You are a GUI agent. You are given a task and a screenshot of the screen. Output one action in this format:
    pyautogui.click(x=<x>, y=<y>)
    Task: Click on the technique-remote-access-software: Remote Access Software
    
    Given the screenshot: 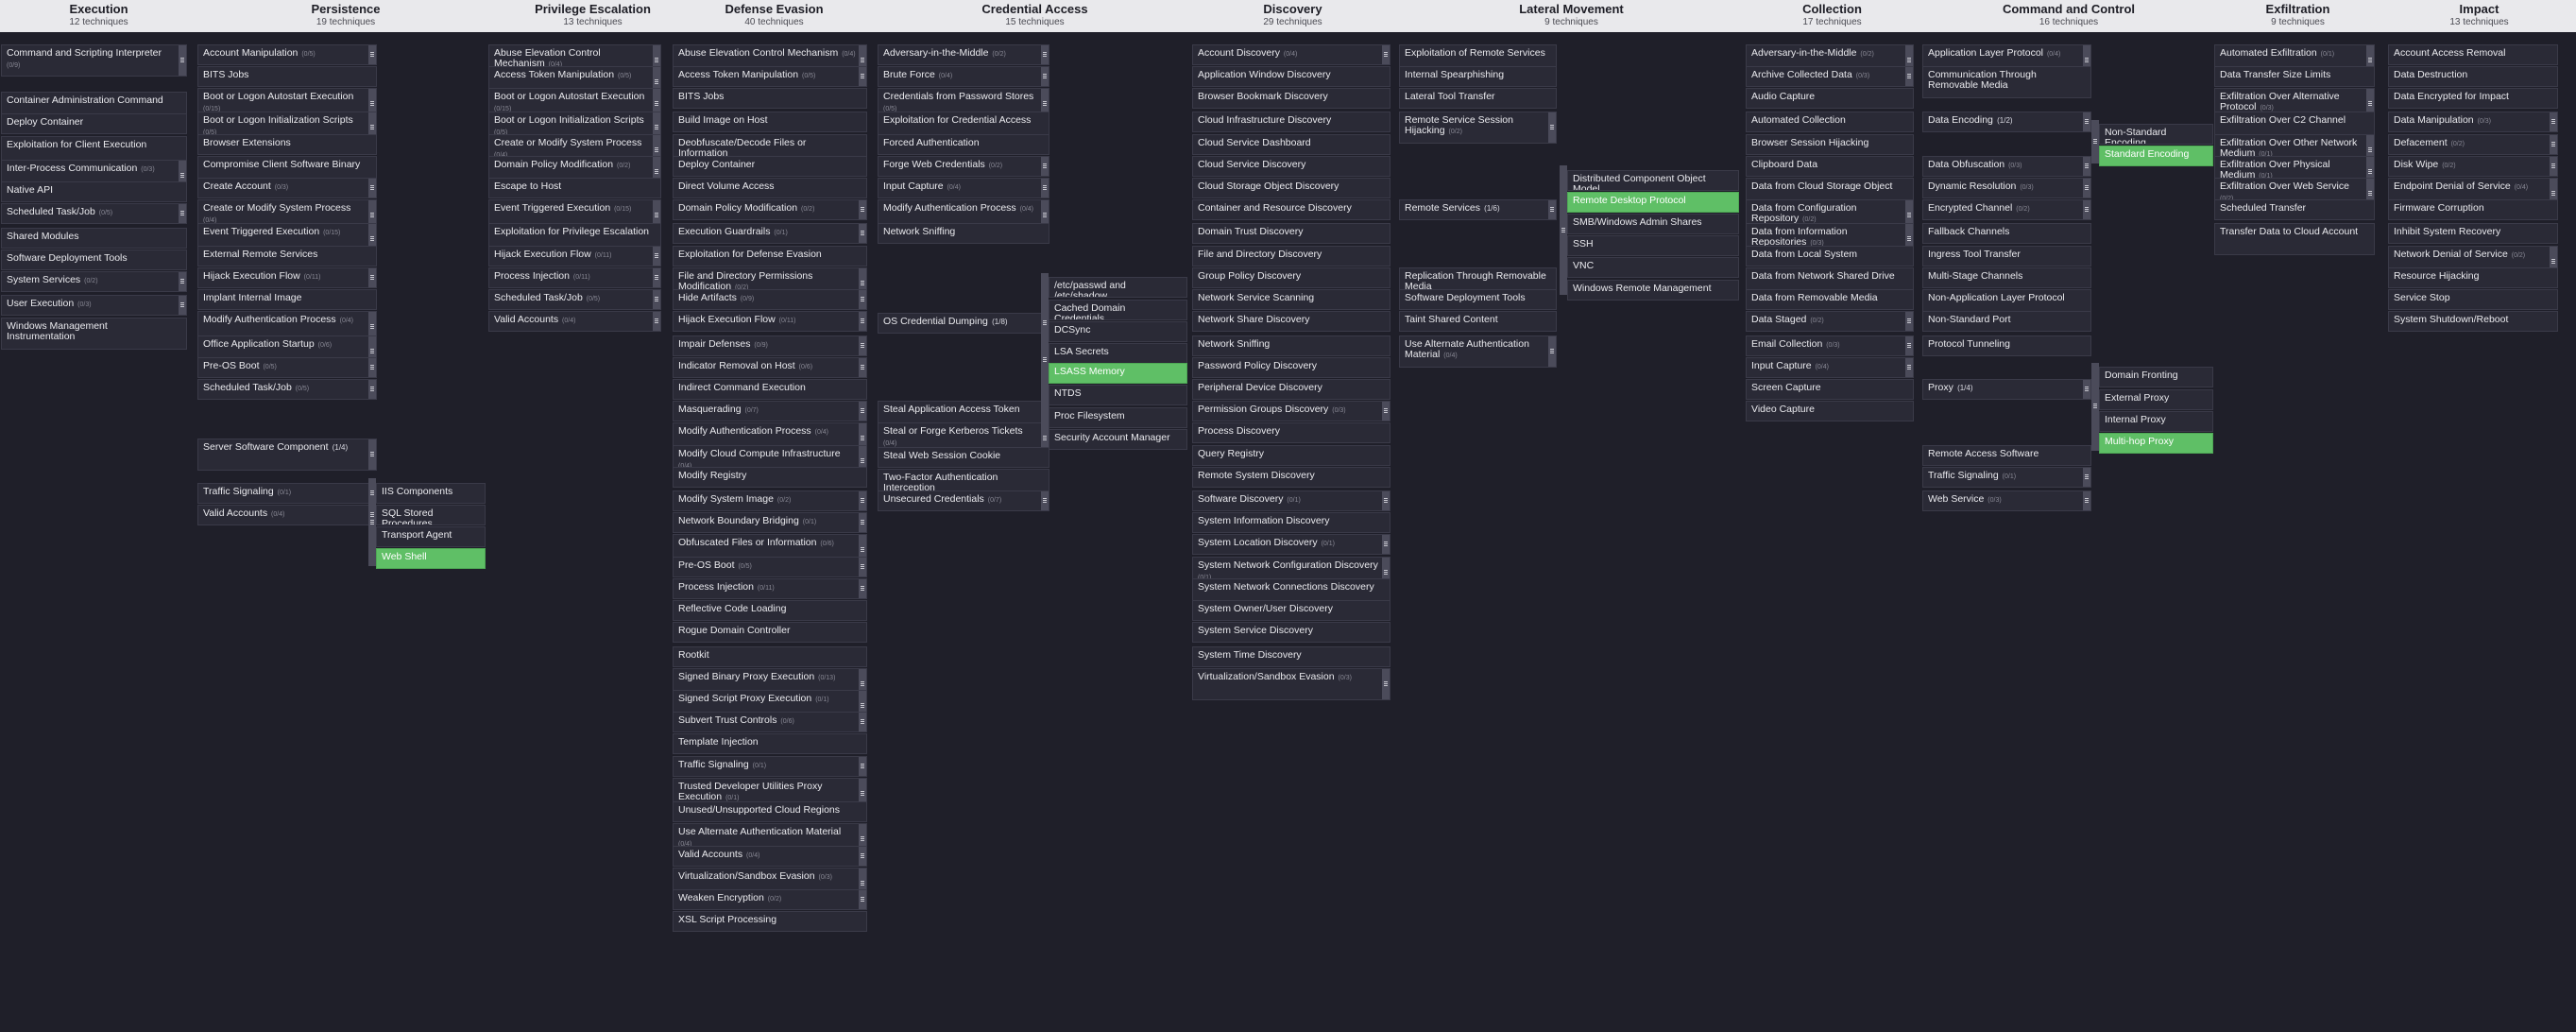 What is the action you would take?
    pyautogui.click(x=2006, y=455)
    